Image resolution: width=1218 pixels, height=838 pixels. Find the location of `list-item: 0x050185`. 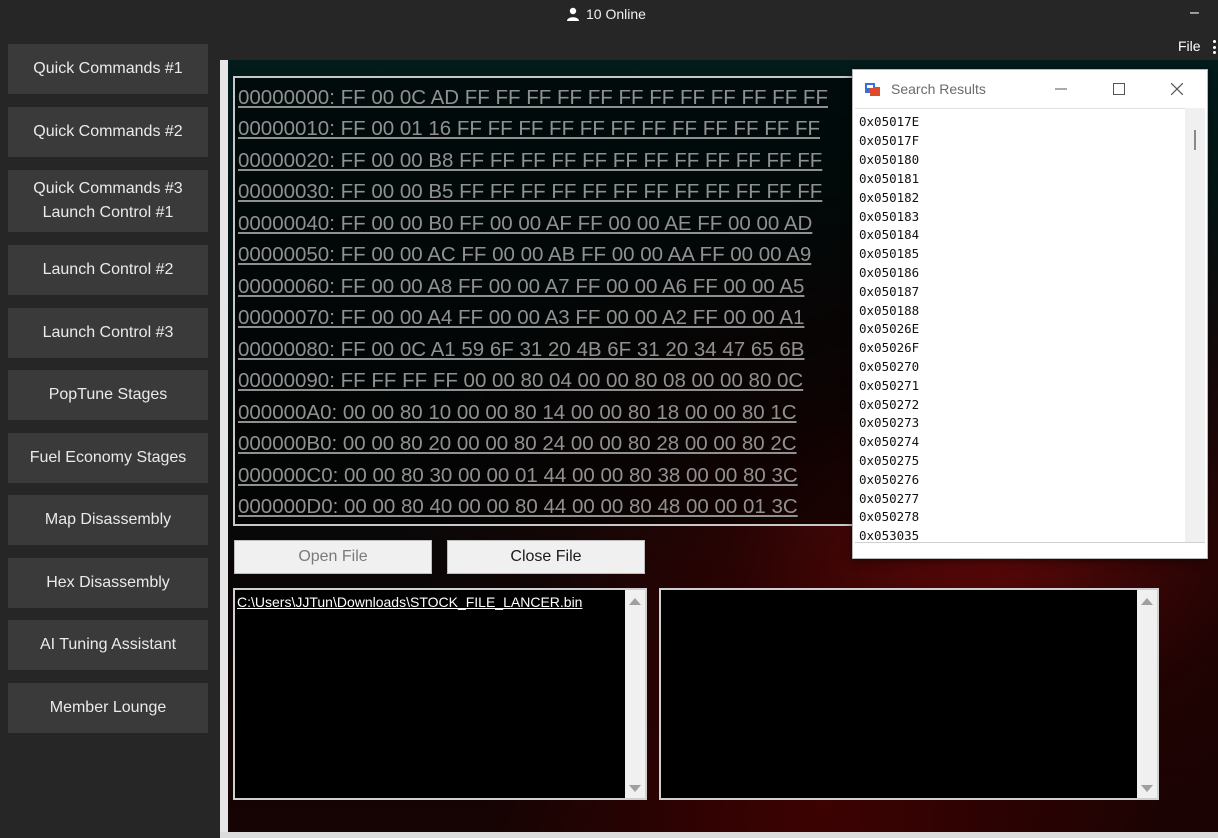

list-item: 0x050185 is located at coordinates (889, 253).